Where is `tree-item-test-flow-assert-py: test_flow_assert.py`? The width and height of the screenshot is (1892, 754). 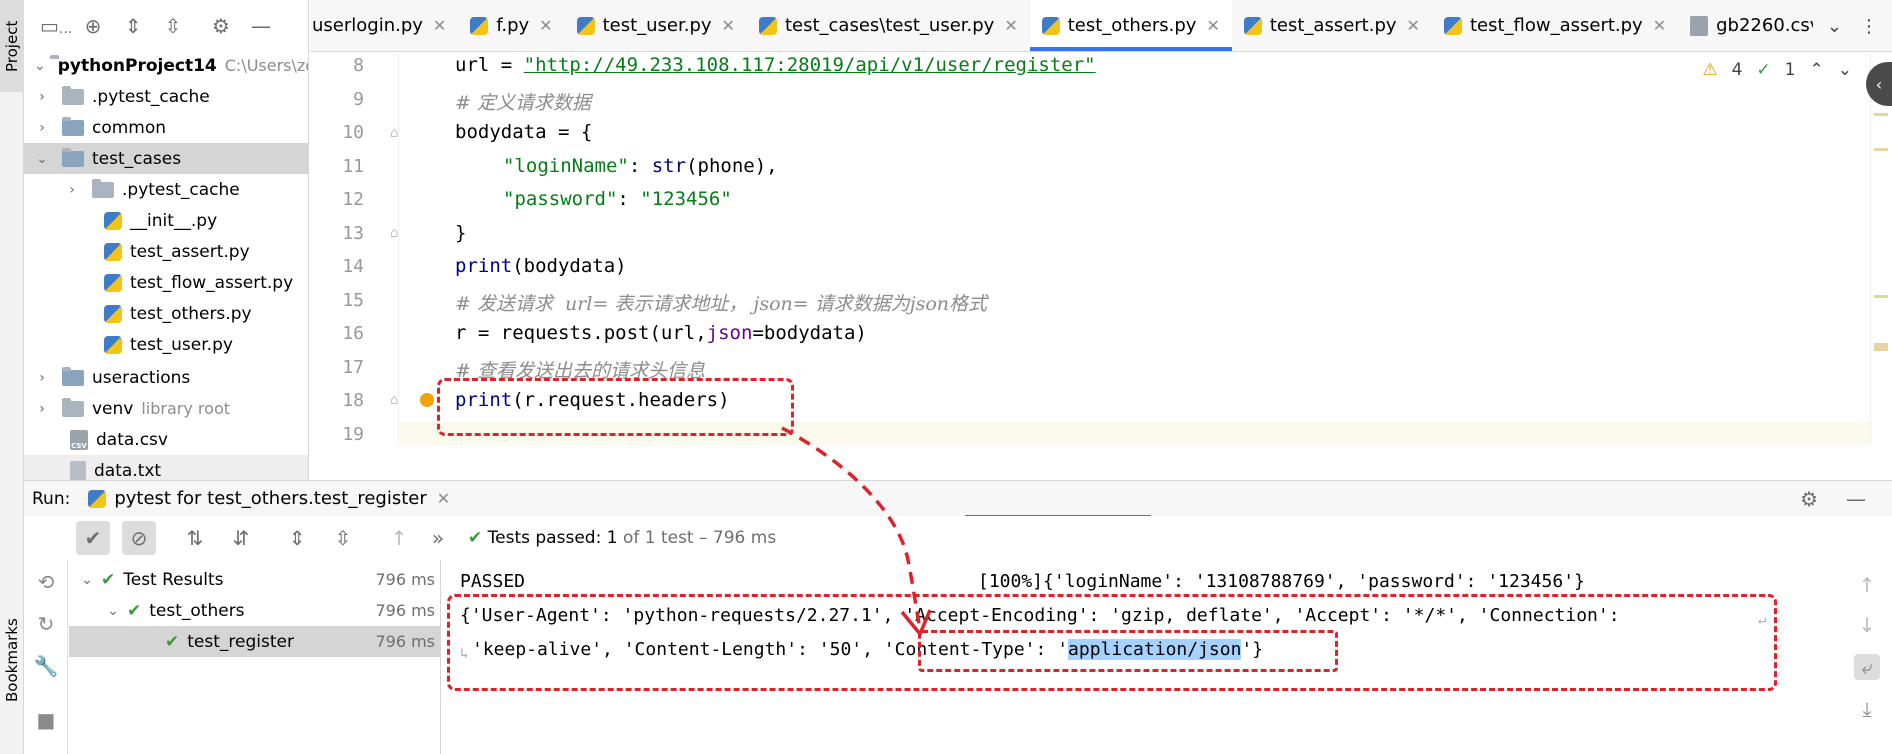
tree-item-test-flow-assert-py: test_flow_assert.py is located at coordinates (166, 282).